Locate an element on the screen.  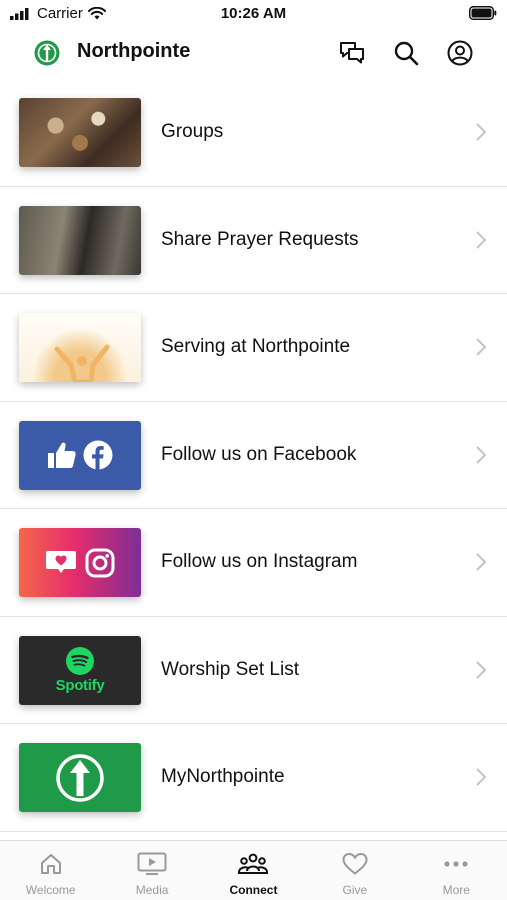
facebook-logo-icon is located at coordinates (98, 455).